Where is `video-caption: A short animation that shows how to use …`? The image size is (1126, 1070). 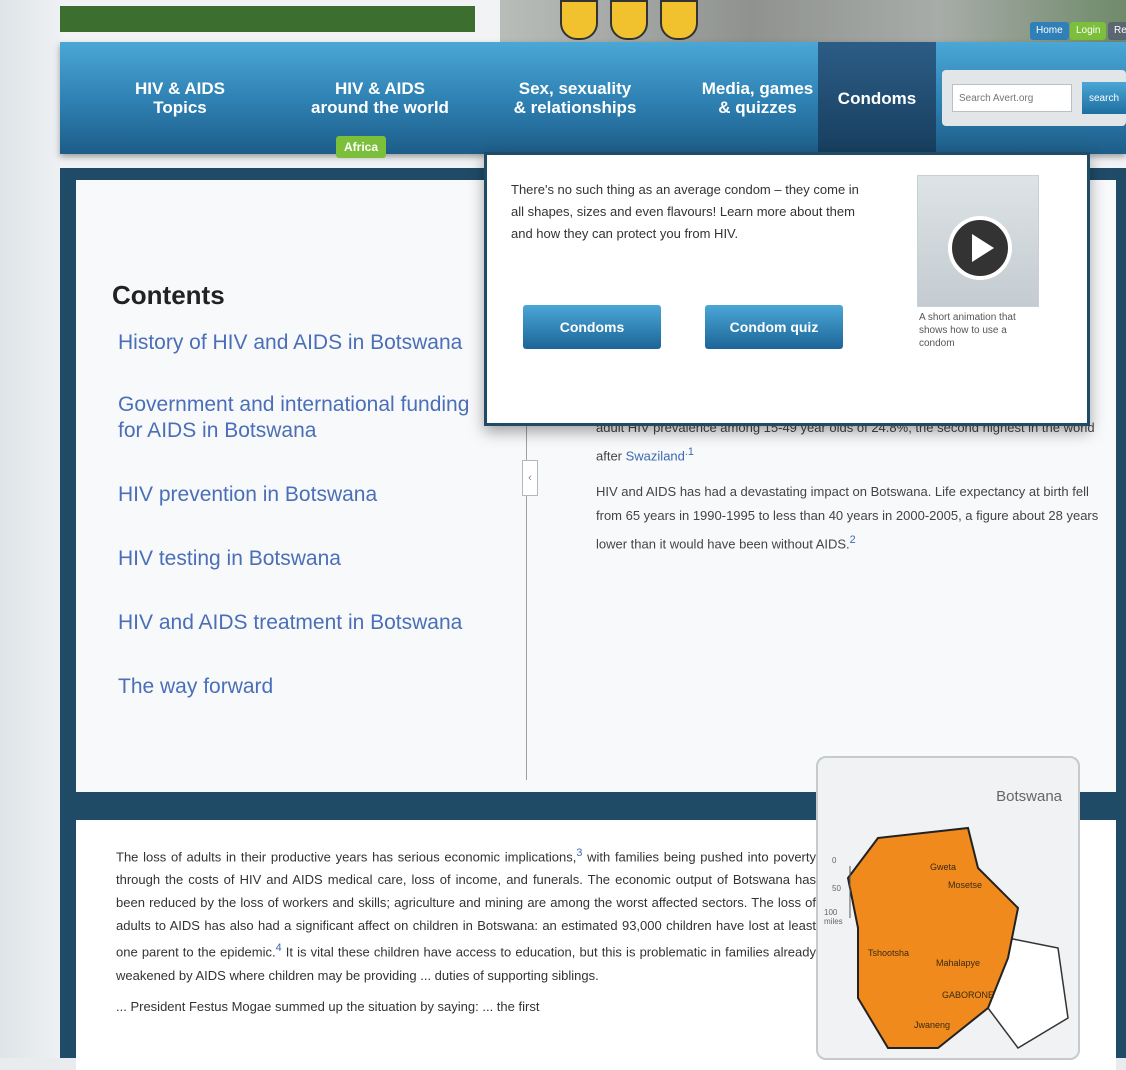 video-caption: A short animation that shows how to use … is located at coordinates (967, 330).